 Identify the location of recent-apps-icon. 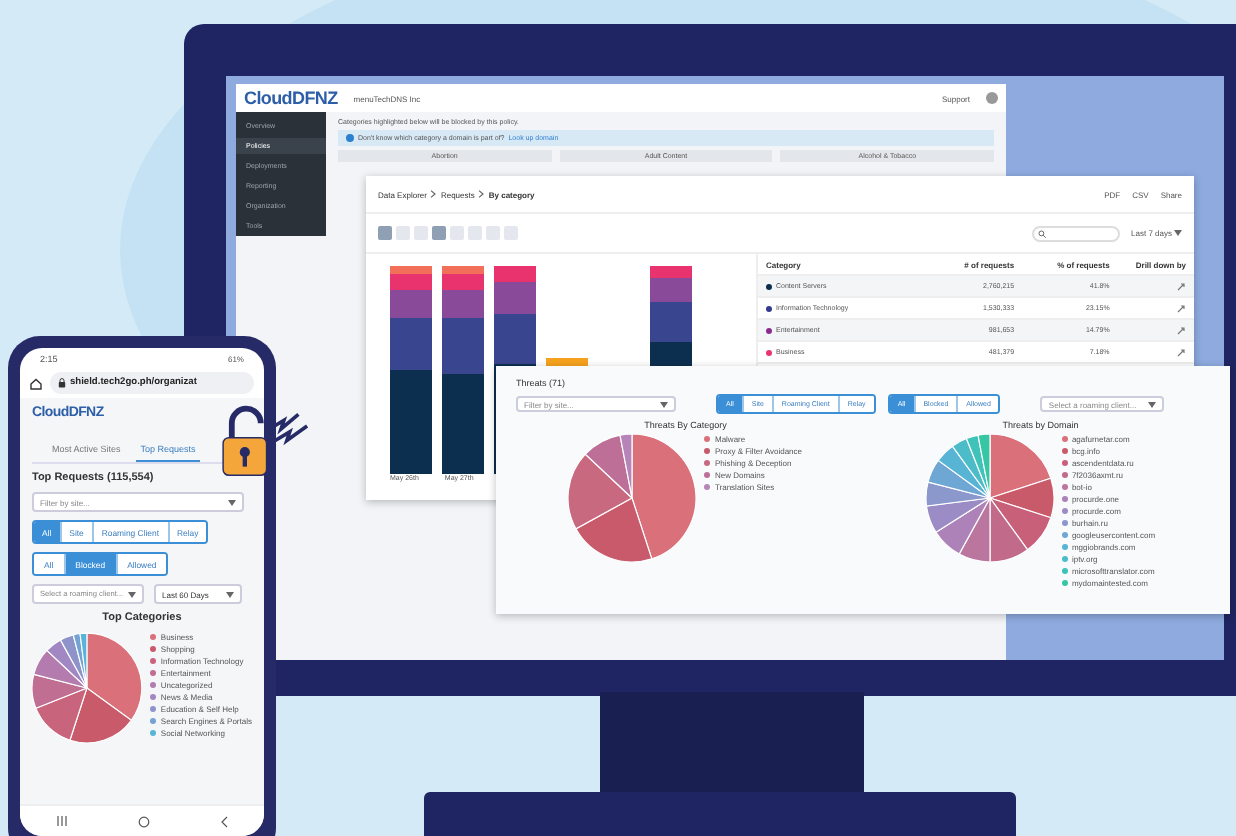
(61, 821).